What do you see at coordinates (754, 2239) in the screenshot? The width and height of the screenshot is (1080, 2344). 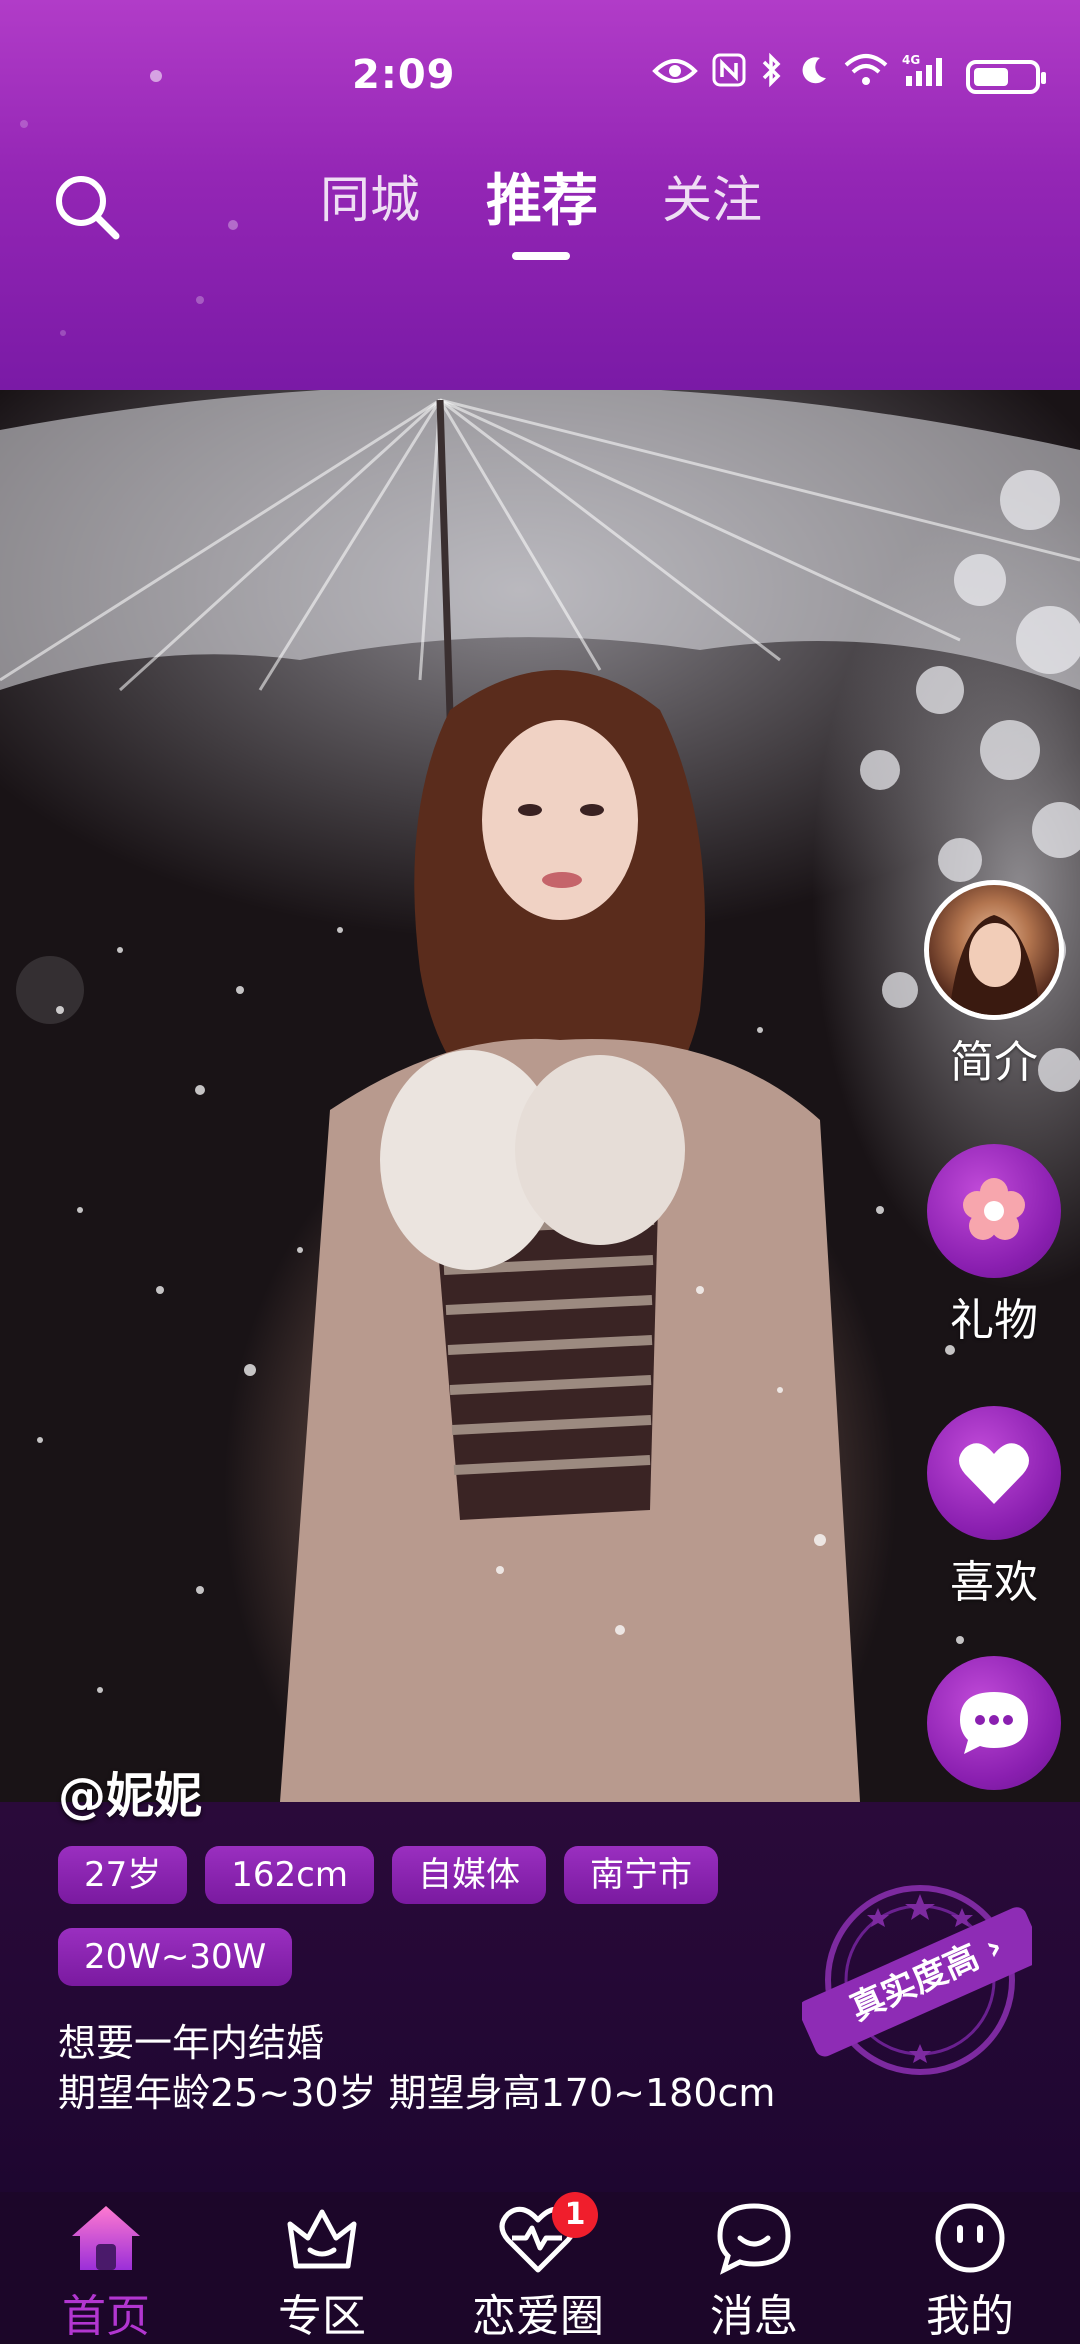 I see `message-icon` at bounding box center [754, 2239].